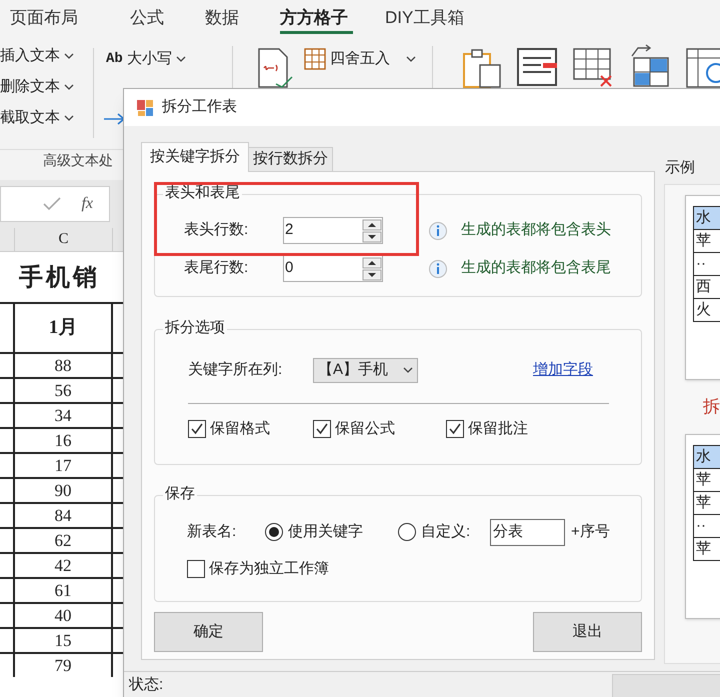 The width and height of the screenshot is (720, 697). I want to click on grid-icon, so click(315, 59).